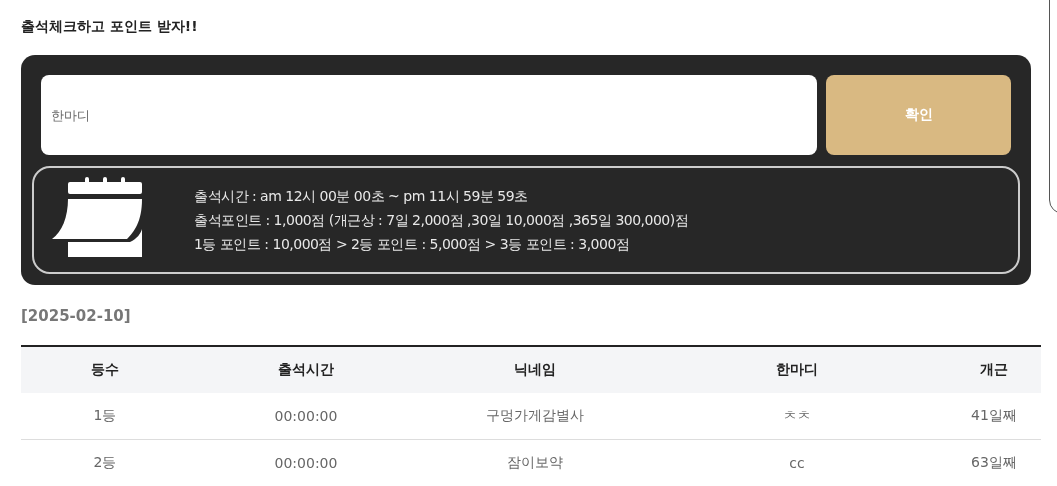 Image resolution: width=1057 pixels, height=486 pixels. What do you see at coordinates (76, 316) in the screenshot?
I see `date-label: [2025-02-10]` at bounding box center [76, 316].